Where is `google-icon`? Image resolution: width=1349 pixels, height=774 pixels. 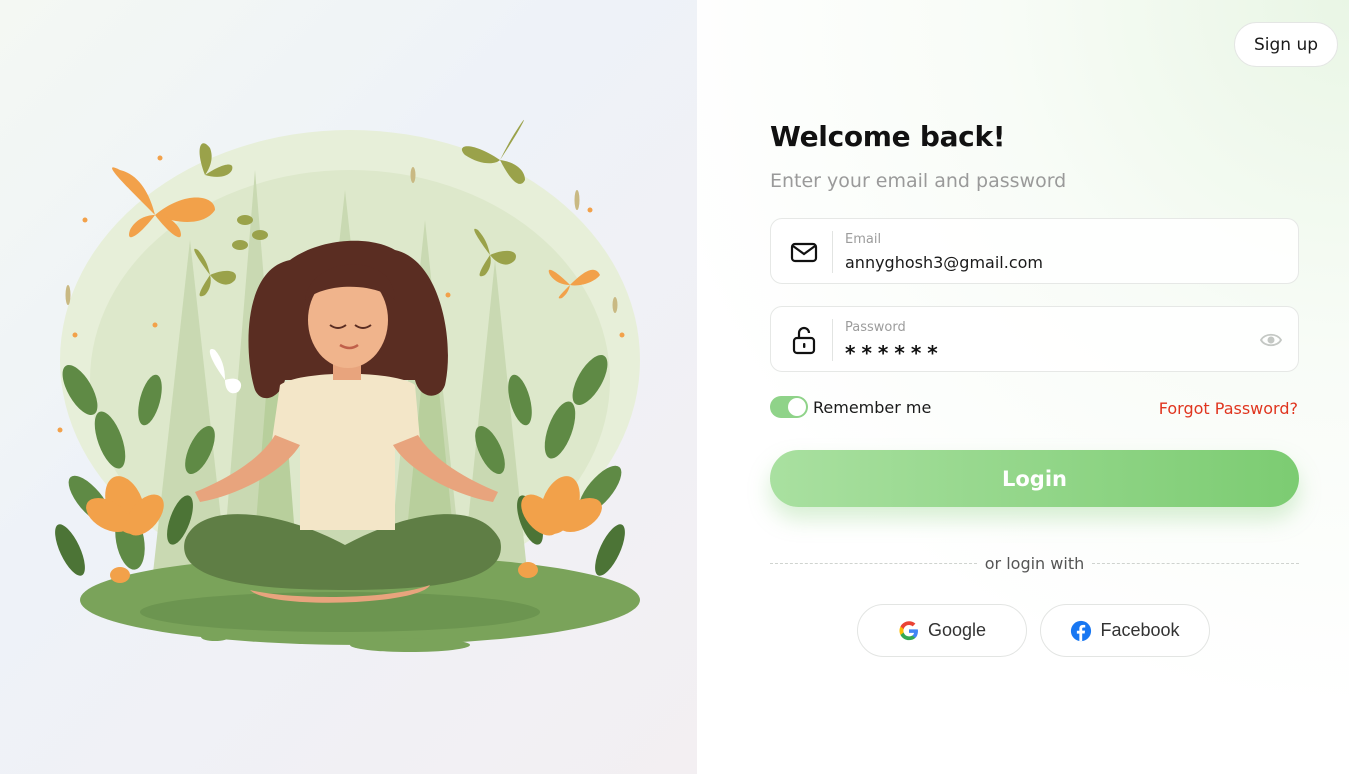
google-icon is located at coordinates (908, 630).